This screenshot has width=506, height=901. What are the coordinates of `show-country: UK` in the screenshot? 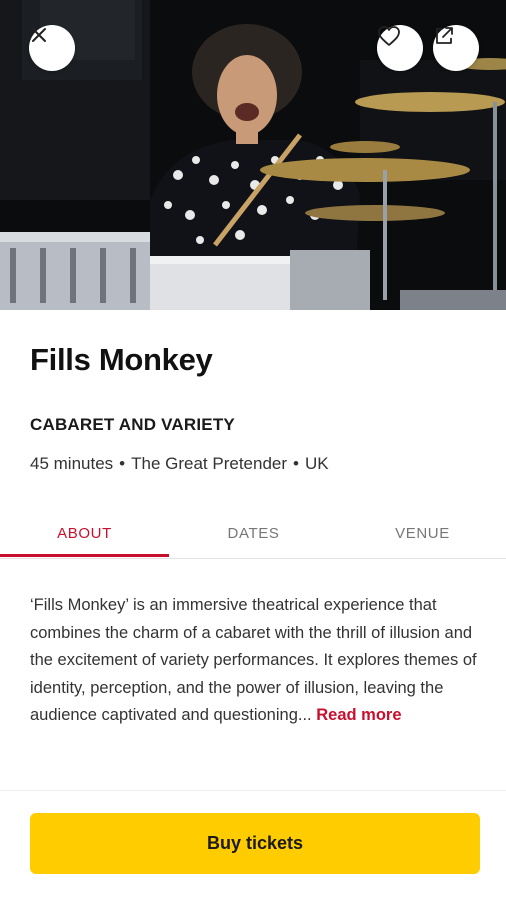 It's located at (317, 463).